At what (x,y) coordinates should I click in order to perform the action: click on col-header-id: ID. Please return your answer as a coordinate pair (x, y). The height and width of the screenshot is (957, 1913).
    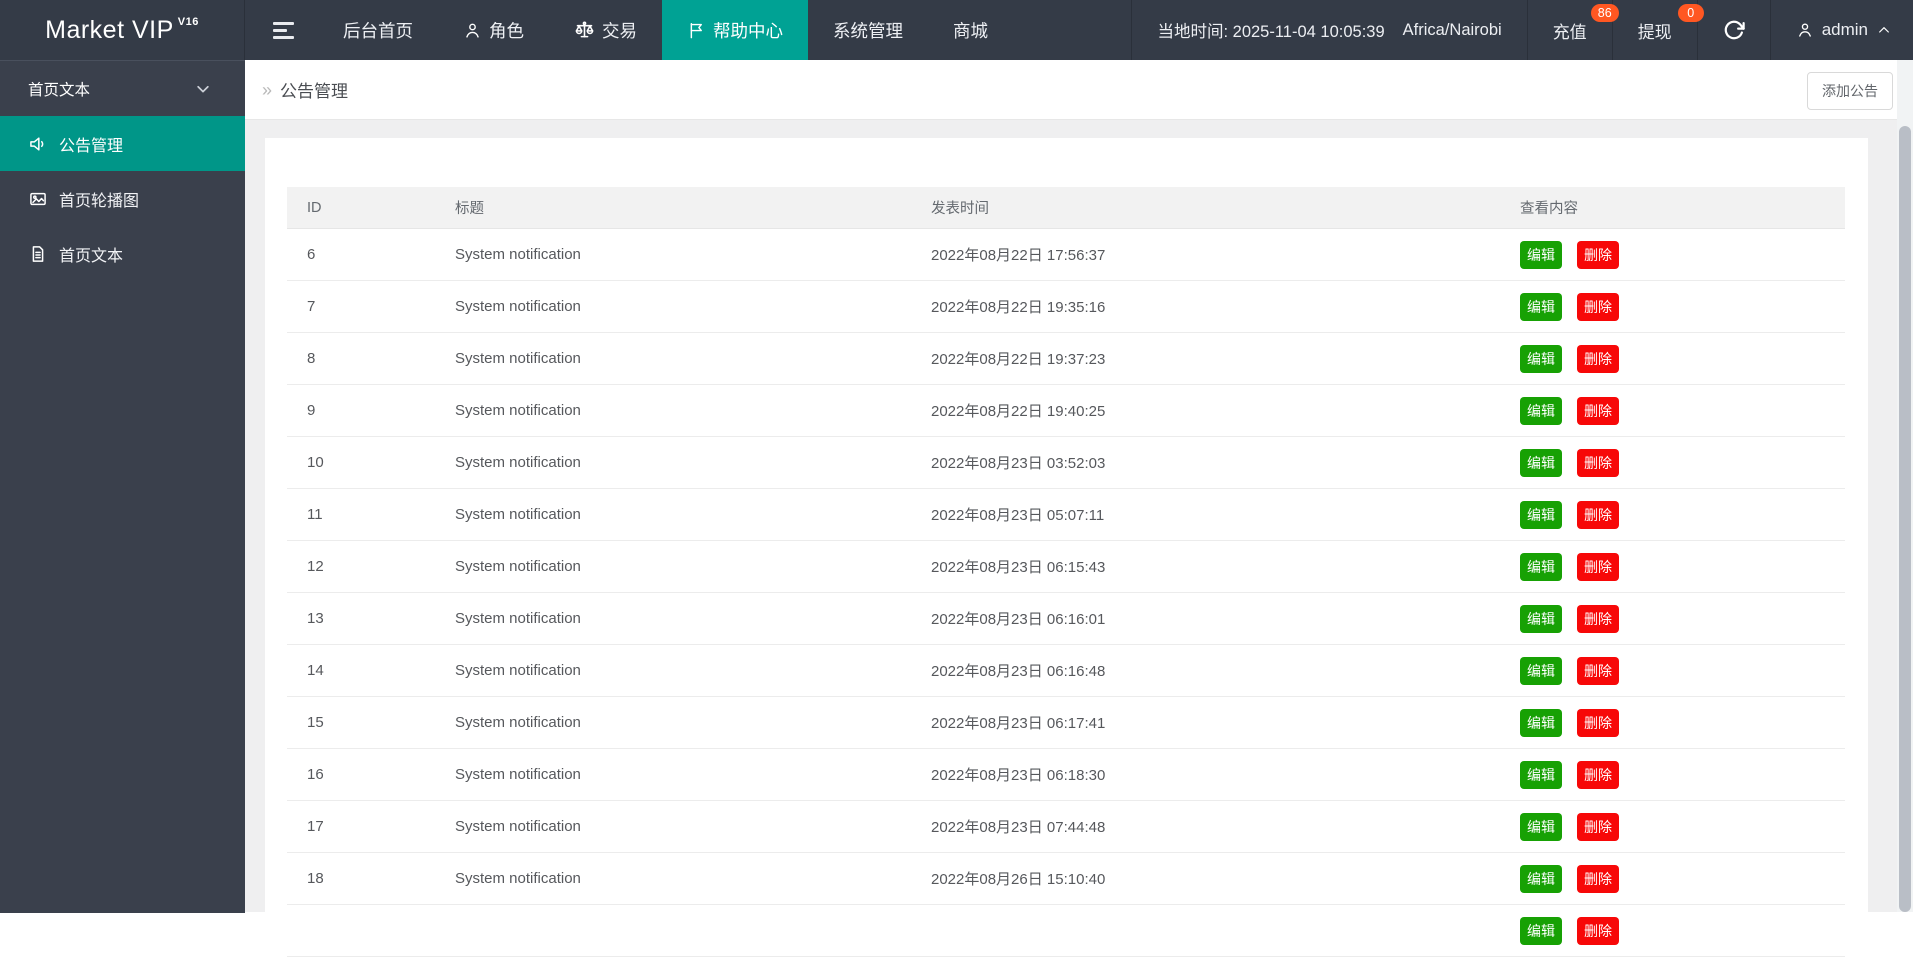
    Looking at the image, I should click on (314, 207).